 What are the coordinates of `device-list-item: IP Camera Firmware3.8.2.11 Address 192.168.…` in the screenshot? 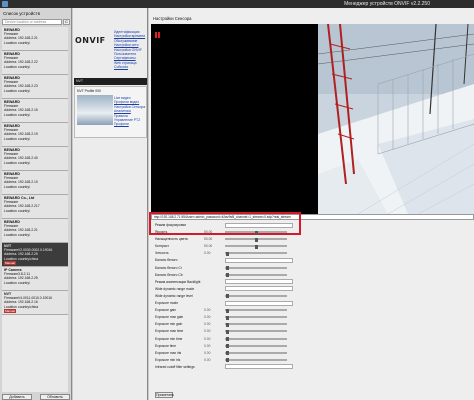 It's located at (35, 279).